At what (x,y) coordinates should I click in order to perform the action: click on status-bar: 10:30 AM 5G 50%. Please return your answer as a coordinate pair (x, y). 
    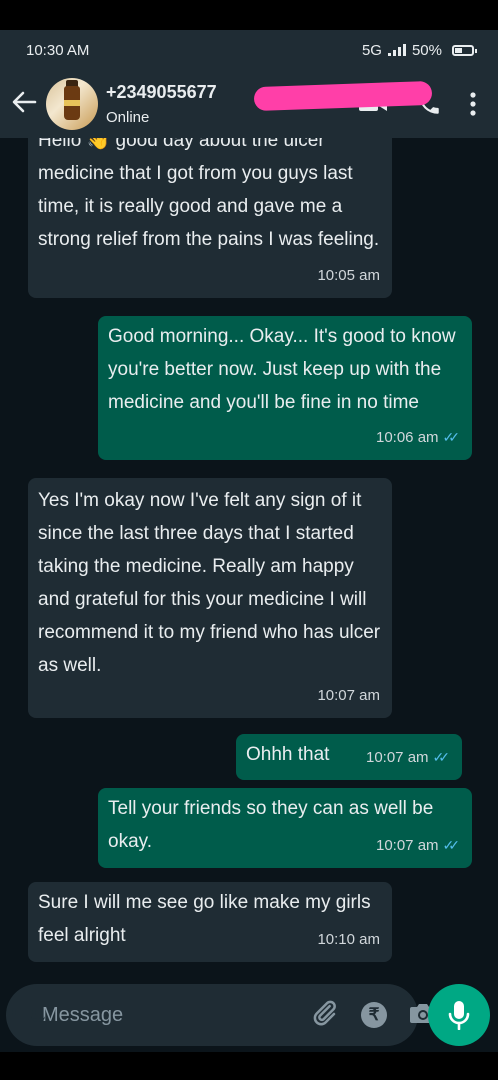
    Looking at the image, I should click on (249, 50).